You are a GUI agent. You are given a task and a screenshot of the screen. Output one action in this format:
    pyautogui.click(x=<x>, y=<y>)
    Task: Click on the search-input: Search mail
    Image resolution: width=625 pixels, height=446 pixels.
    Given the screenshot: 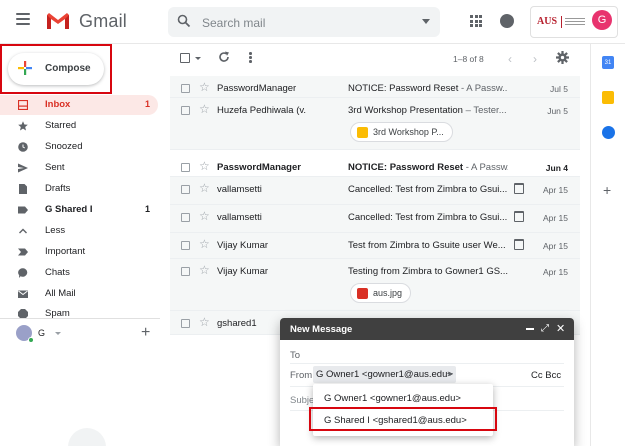 What is the action you would take?
    pyautogui.click(x=233, y=23)
    